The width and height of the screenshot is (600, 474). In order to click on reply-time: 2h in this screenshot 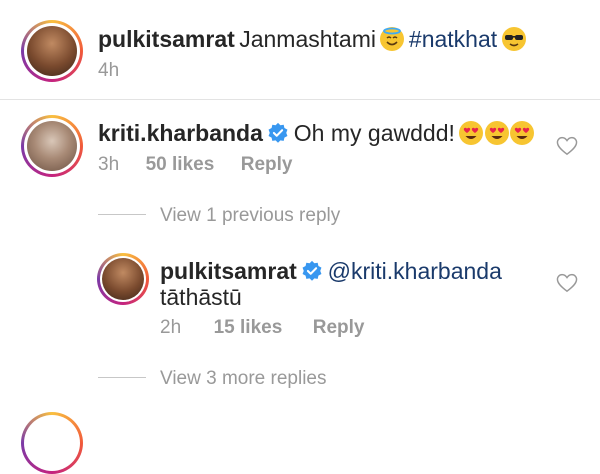, I will do `click(171, 327)`.